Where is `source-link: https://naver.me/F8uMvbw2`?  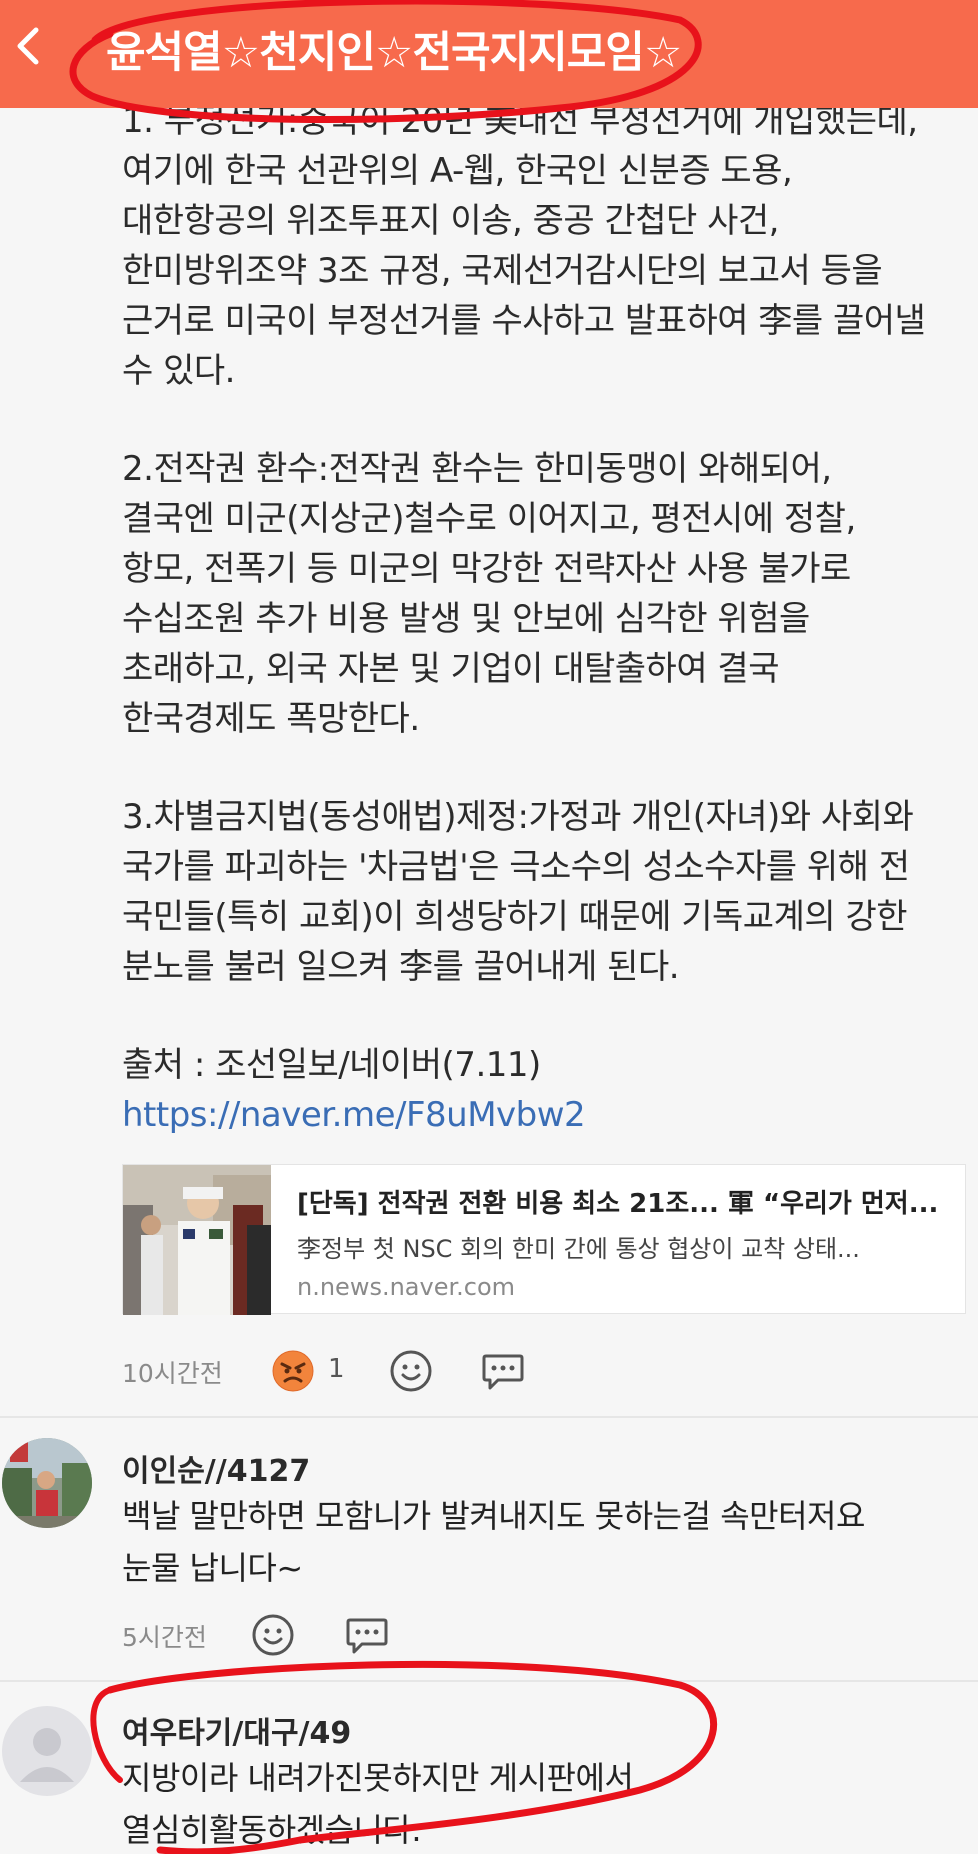 source-link: https://naver.me/F8uMvbw2 is located at coordinates (547, 1115).